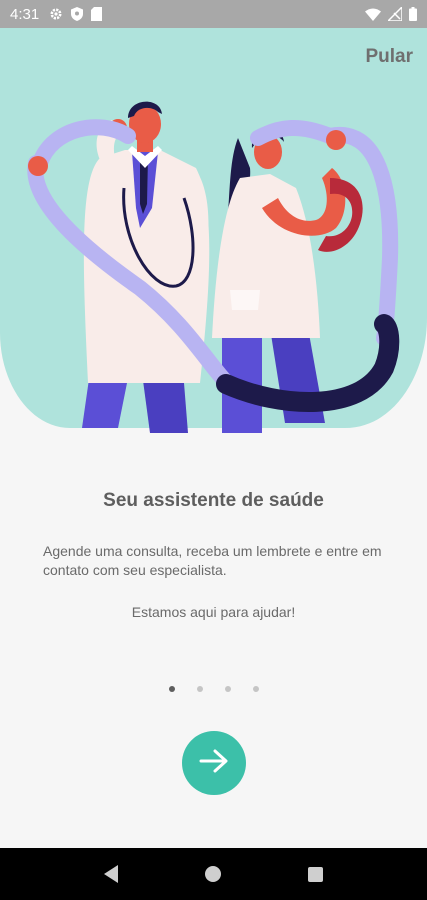 Image resolution: width=427 pixels, height=900 pixels. Describe the element at coordinates (213, 500) in the screenshot. I see `onboarding-title: Seu assistente de saúde` at that location.